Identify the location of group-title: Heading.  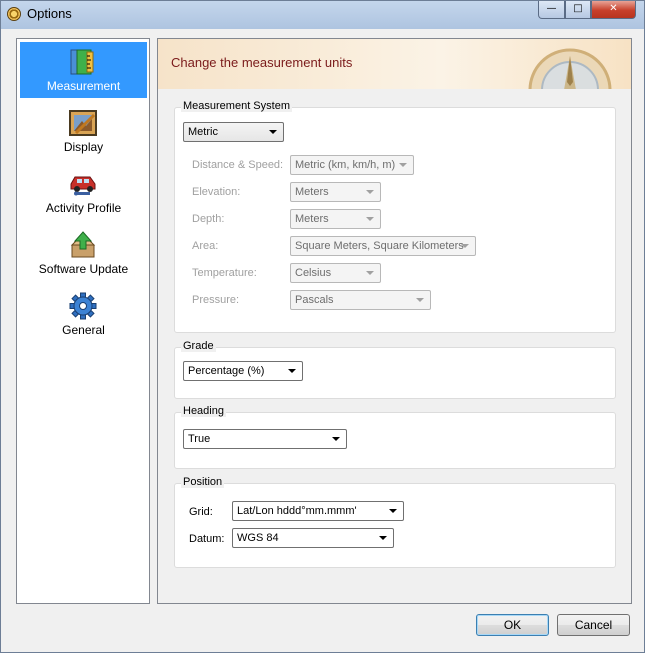
(203, 411).